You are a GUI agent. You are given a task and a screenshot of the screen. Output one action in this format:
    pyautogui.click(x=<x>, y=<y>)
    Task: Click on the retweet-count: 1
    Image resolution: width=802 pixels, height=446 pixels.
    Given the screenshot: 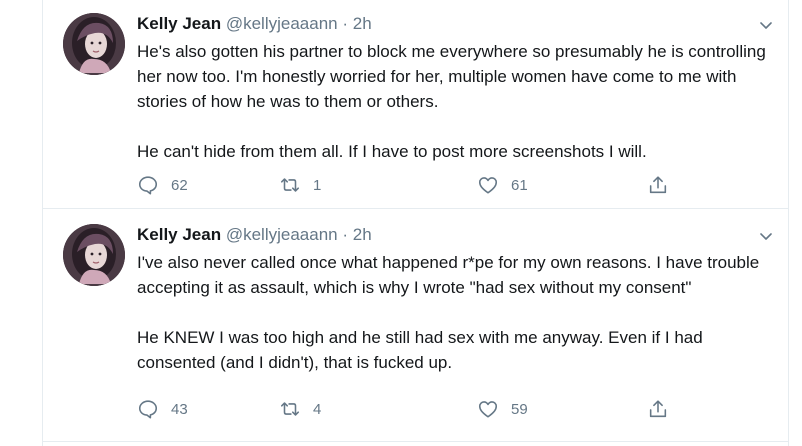 What is the action you would take?
    pyautogui.click(x=317, y=185)
    